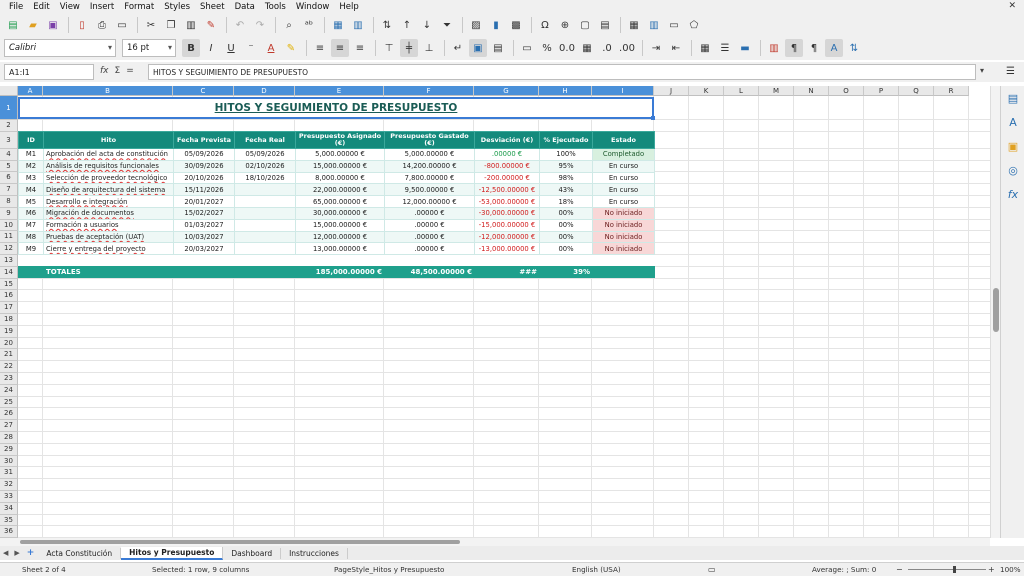 The image size is (1024, 576). What do you see at coordinates (1013, 146) in the screenshot?
I see `gallery-icon: ▣` at bounding box center [1013, 146].